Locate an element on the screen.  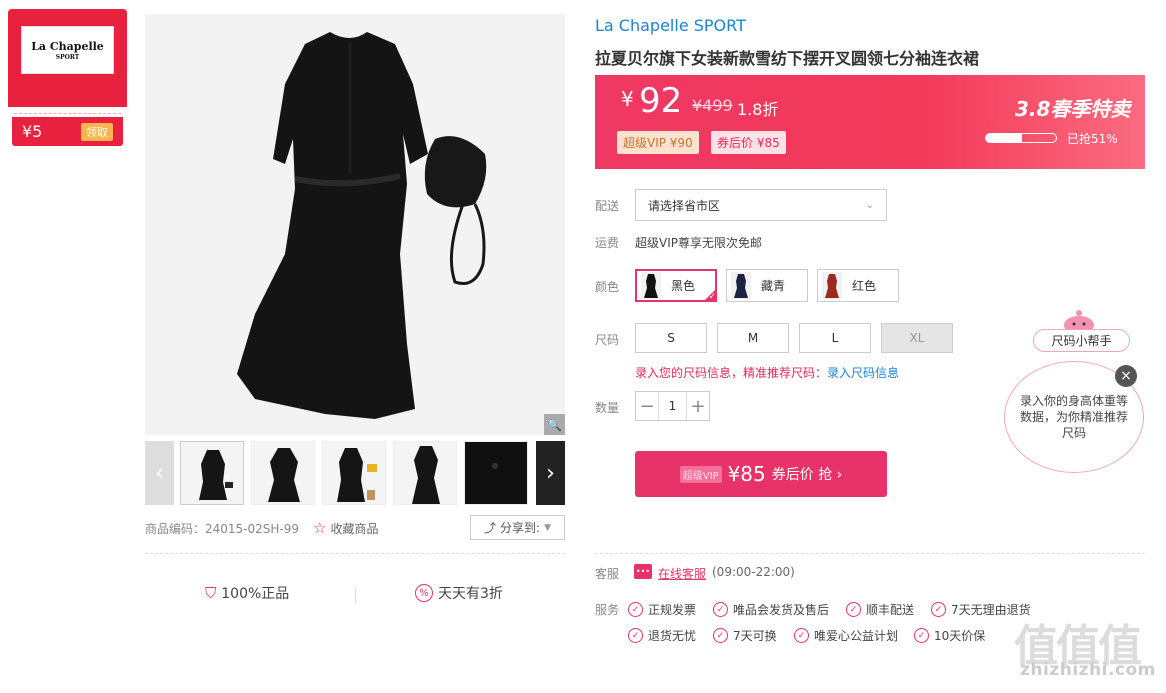
guarantee-discount: % 天天有3折 is located at coordinates (459, 593).